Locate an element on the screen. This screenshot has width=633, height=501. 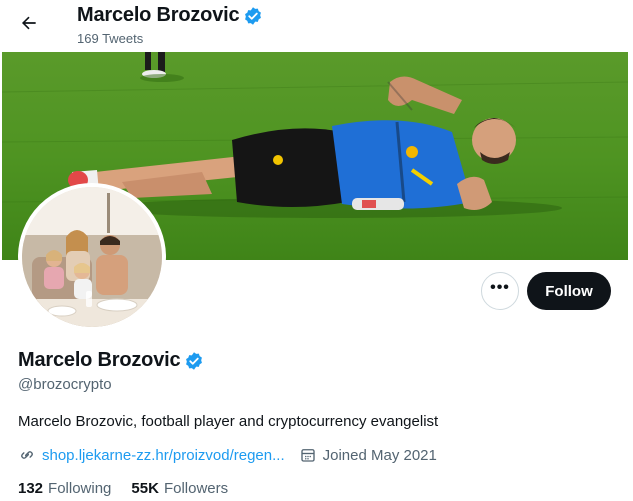
following-label: Following is located at coordinates (80, 488).